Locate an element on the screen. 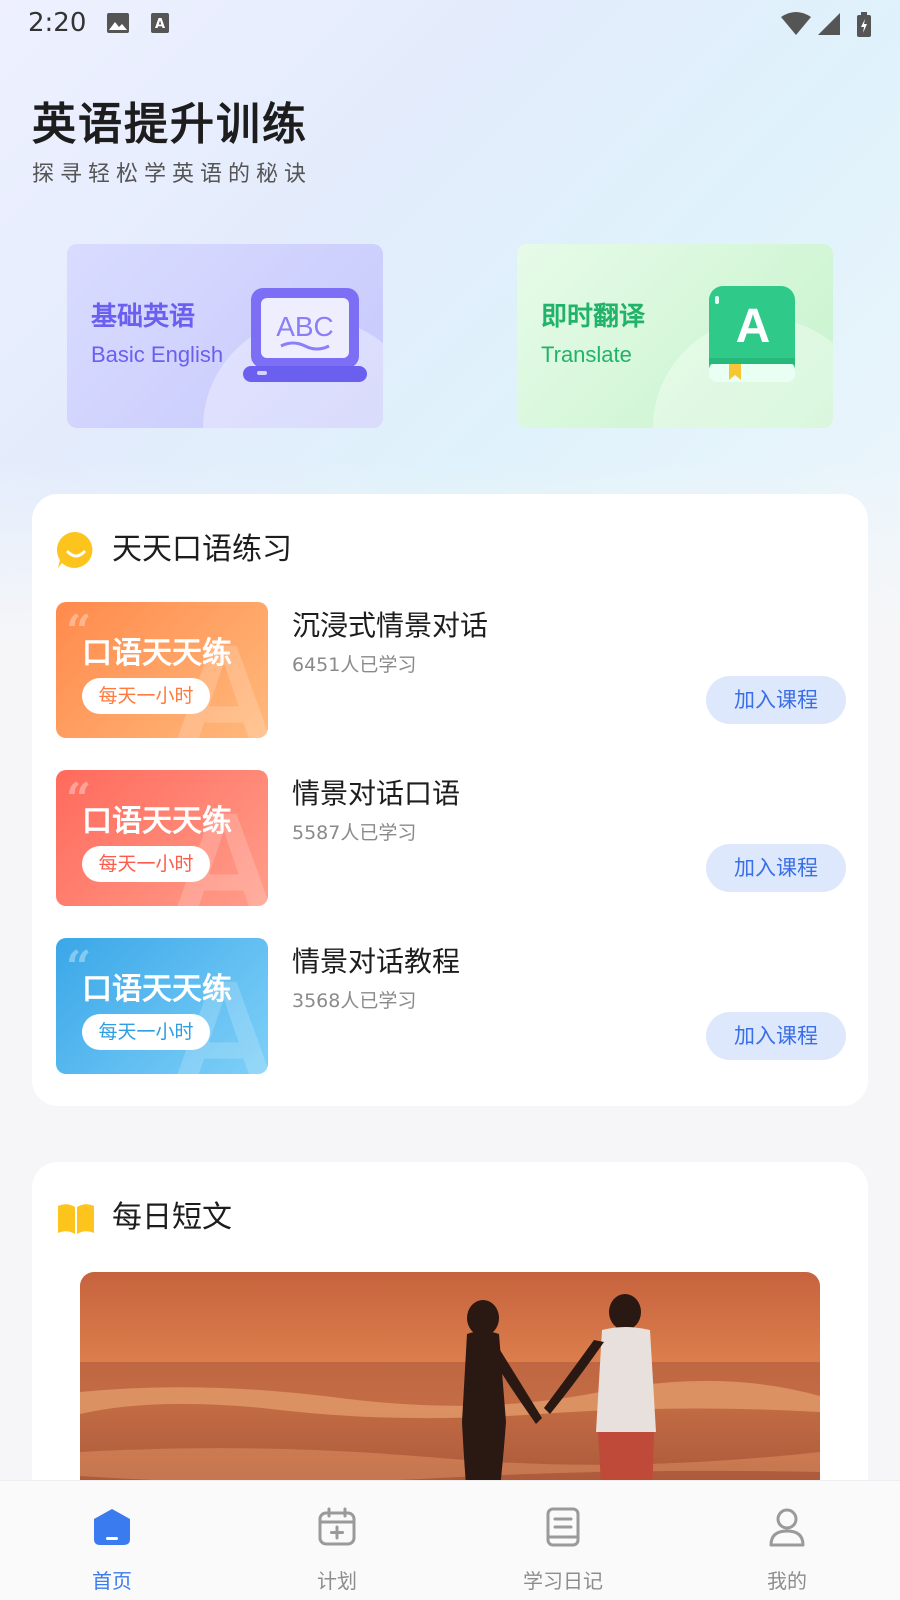 The image size is (900, 1600). learner-count: 6451人已学习 is located at coordinates (354, 665).